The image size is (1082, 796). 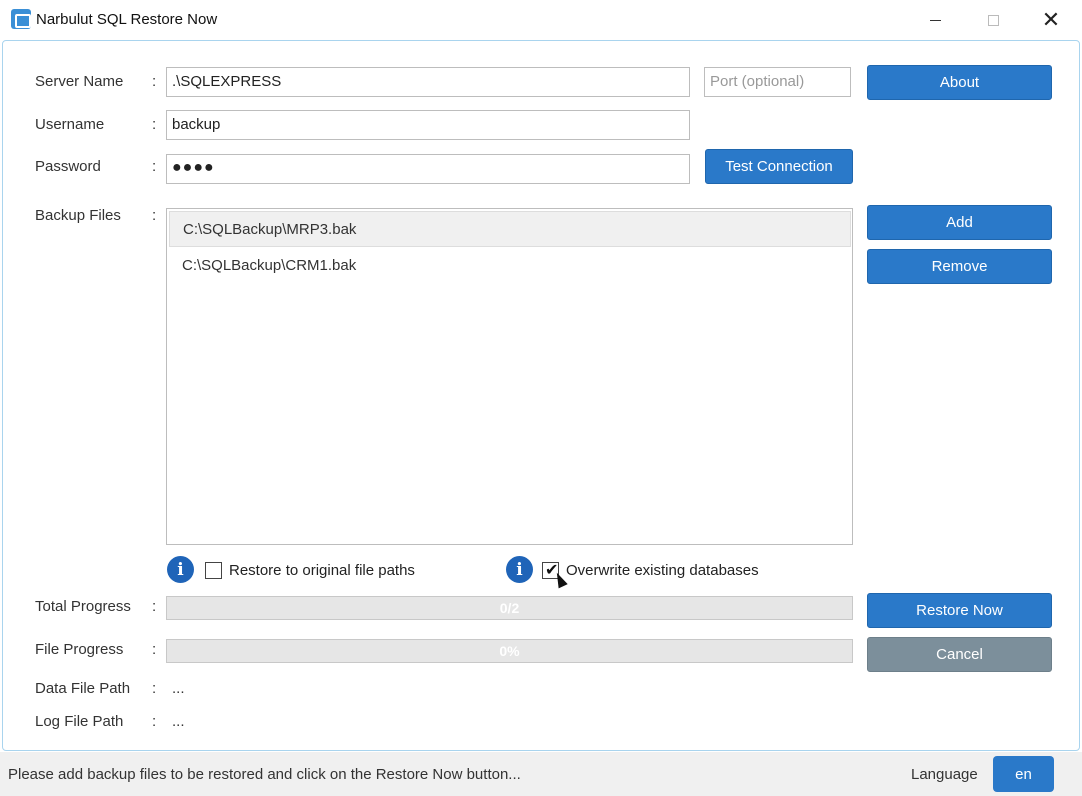 What do you see at coordinates (959, 222) in the screenshot?
I see `add-button: Add` at bounding box center [959, 222].